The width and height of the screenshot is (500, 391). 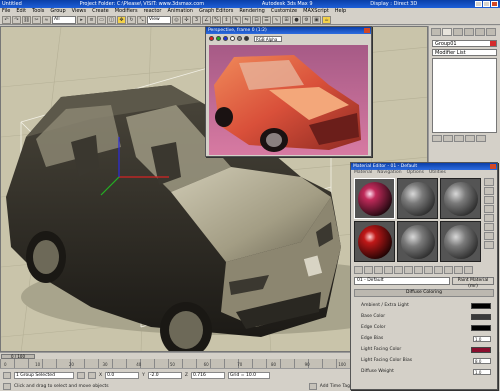 What do you see at coordinates (246, 38) in the screenshot?
I see `clear-icon` at bounding box center [246, 38].